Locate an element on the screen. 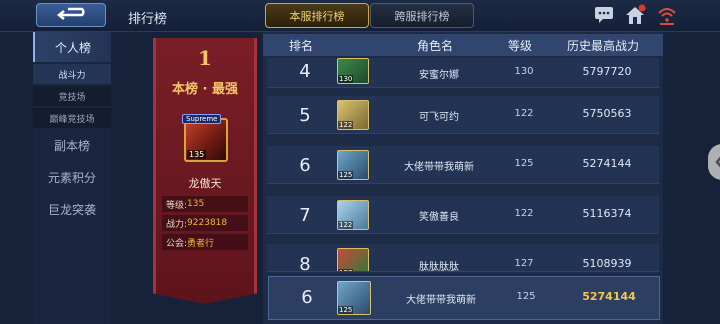 This screenshot has width=720, height=324. tab-local-server: 本服排行榜 is located at coordinates (317, 15).